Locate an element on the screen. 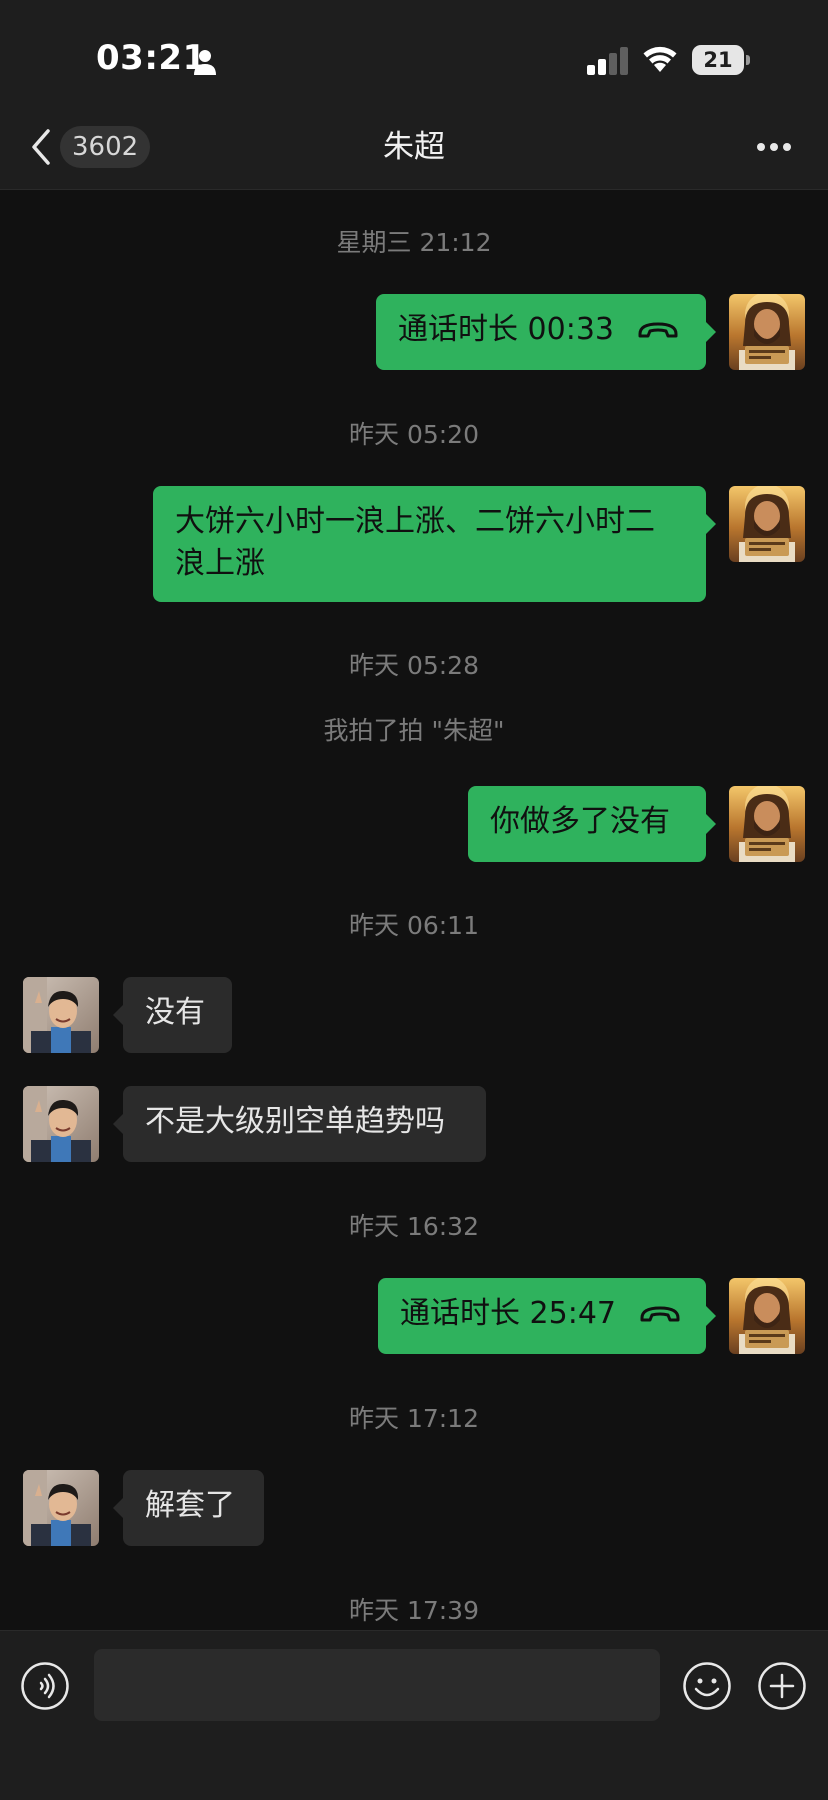  call-record-bubble: 通话时长 25:47 is located at coordinates (547, 1316).